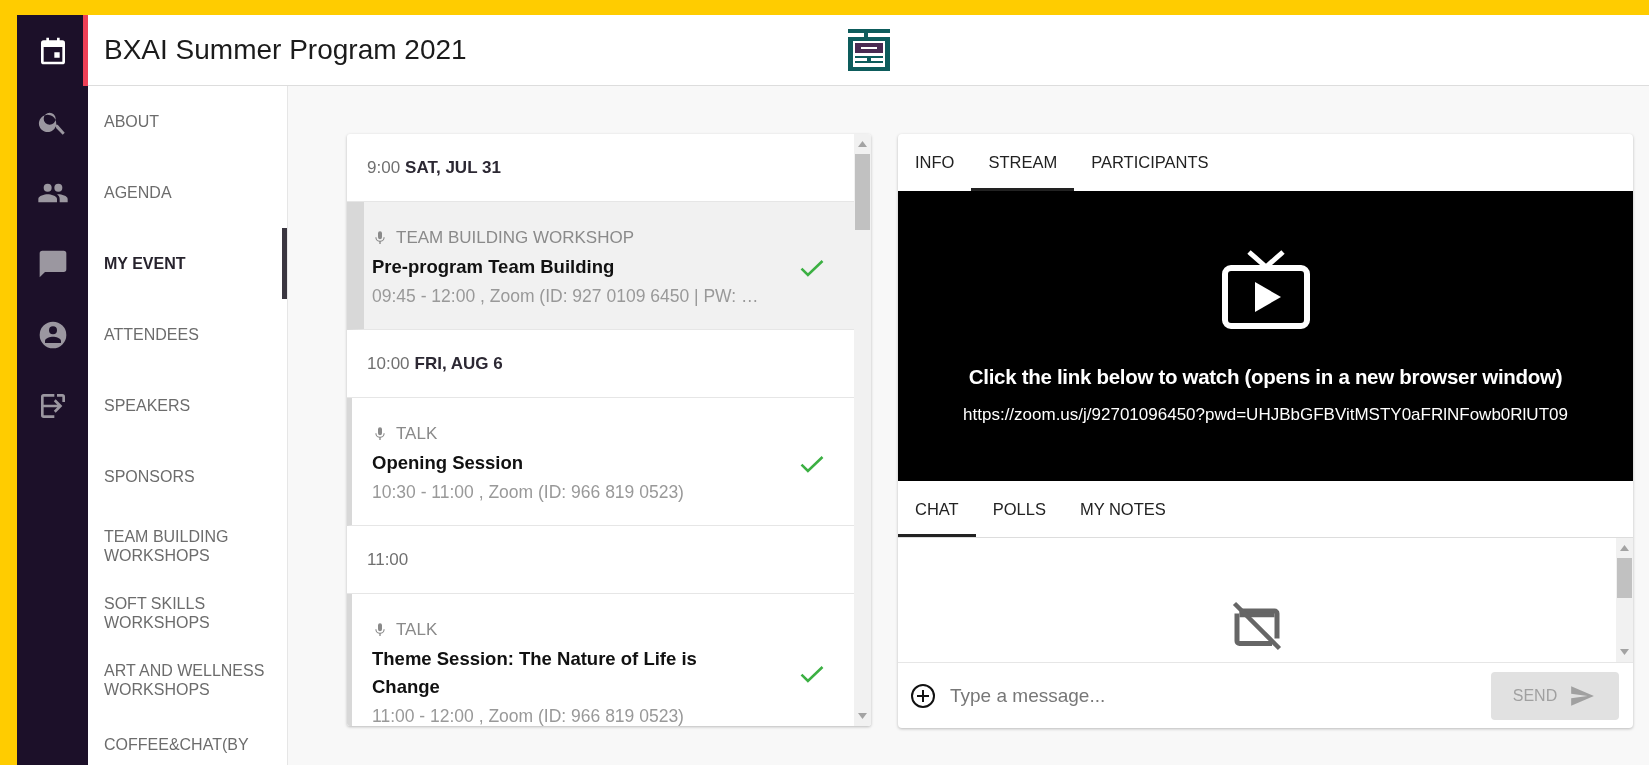 The width and height of the screenshot is (1649, 765). What do you see at coordinates (1150, 162) in the screenshot?
I see `tab: PARTICIPANTS` at bounding box center [1150, 162].